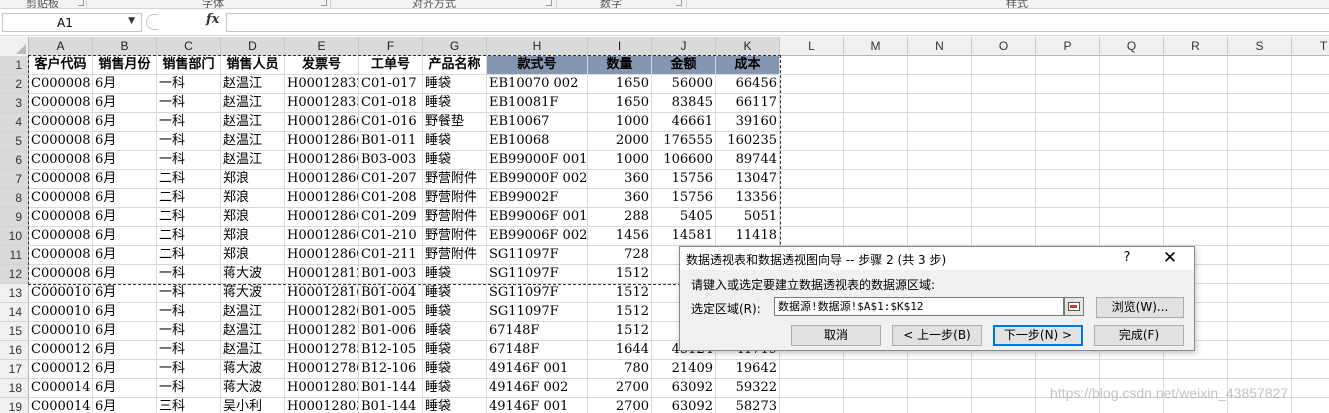 The width and height of the screenshot is (1329, 413). I want to click on insert-function-icon: fx, so click(212, 19).